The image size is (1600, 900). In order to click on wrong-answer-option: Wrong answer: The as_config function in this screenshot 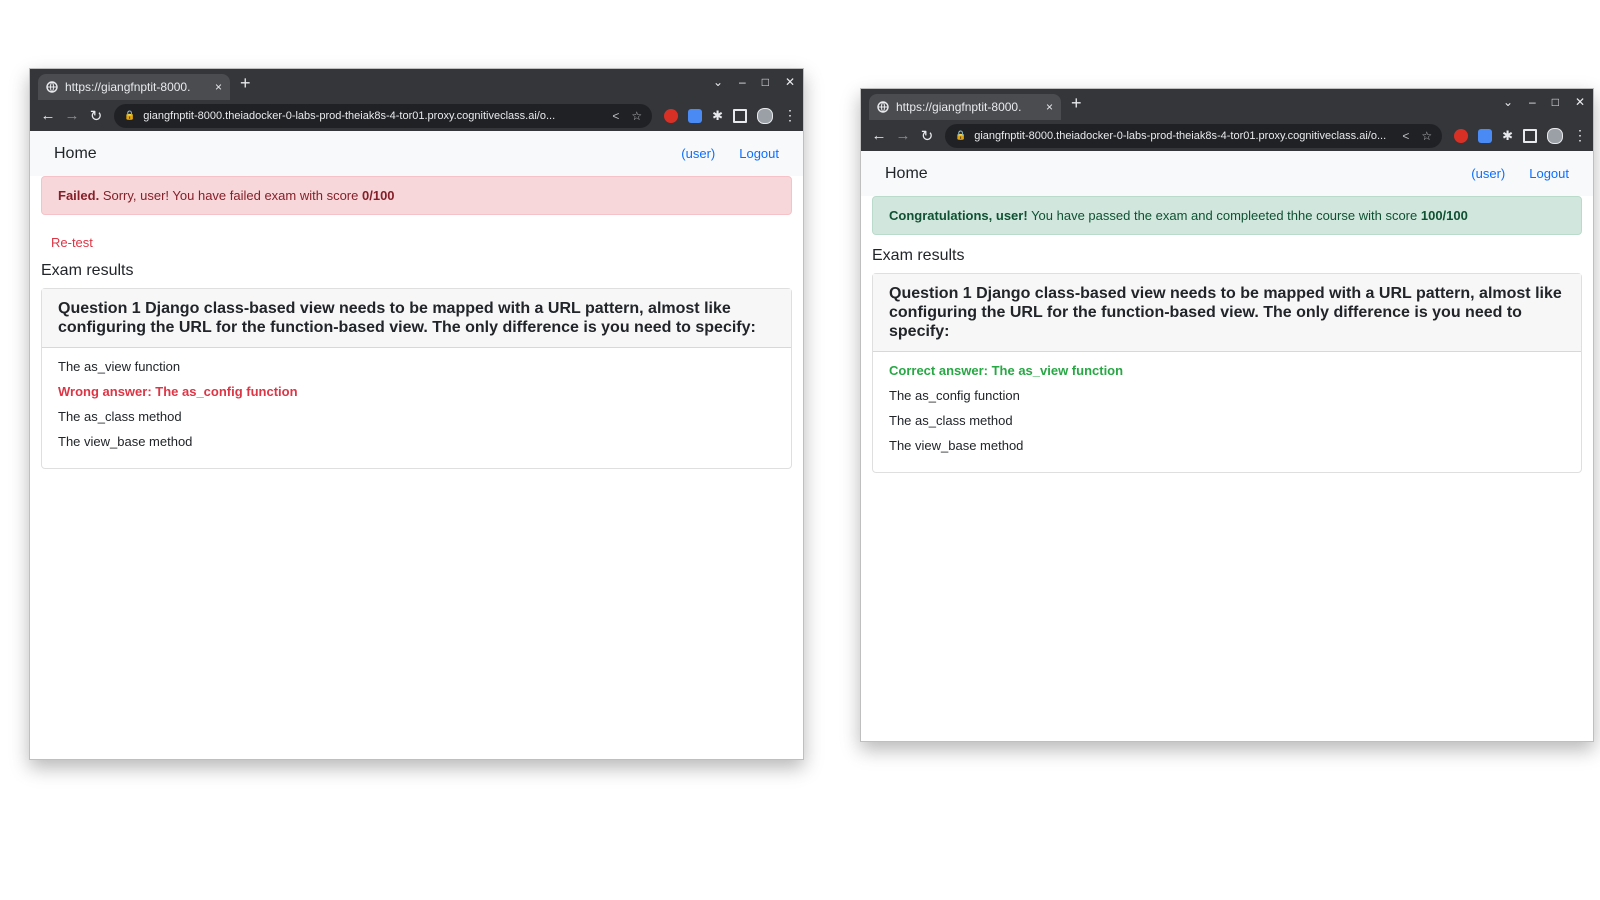, I will do `click(178, 391)`.